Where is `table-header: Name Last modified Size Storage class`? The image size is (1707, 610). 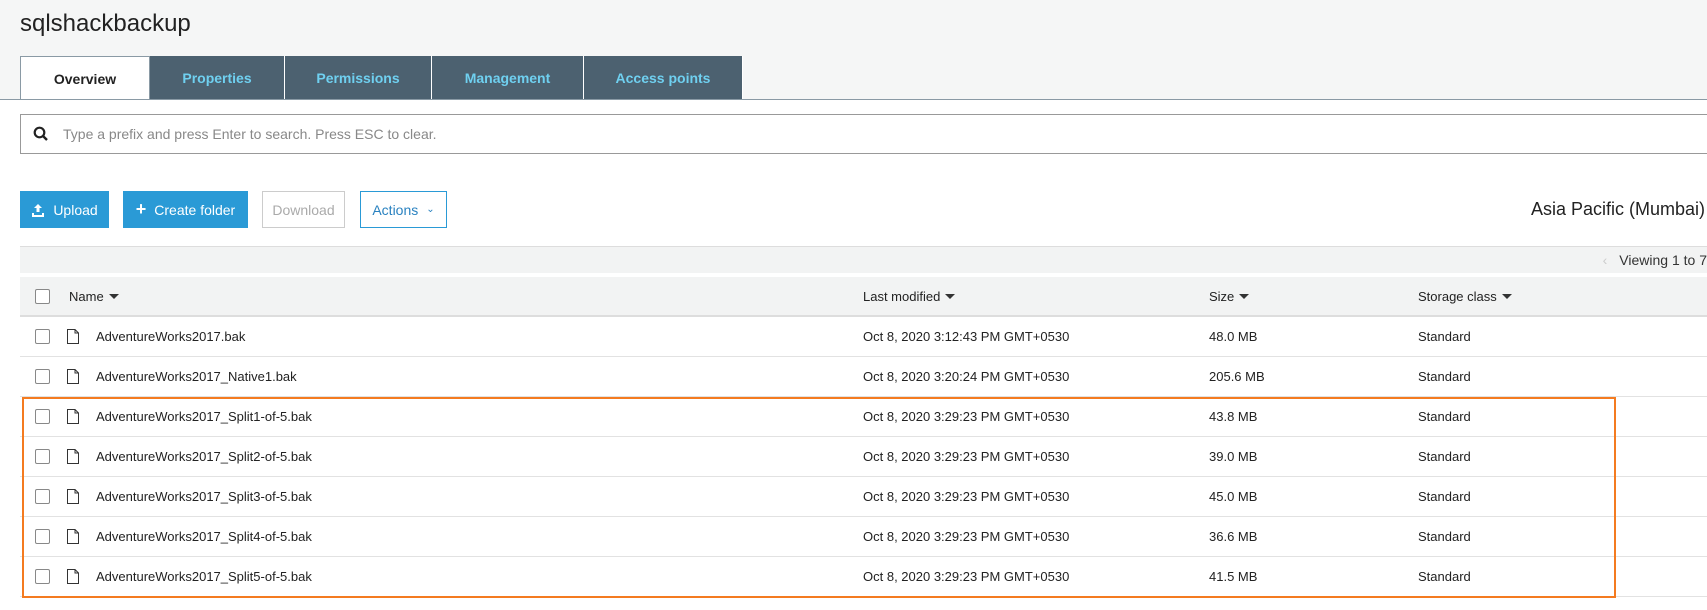
table-header: Name Last modified Size Storage class is located at coordinates (863, 297).